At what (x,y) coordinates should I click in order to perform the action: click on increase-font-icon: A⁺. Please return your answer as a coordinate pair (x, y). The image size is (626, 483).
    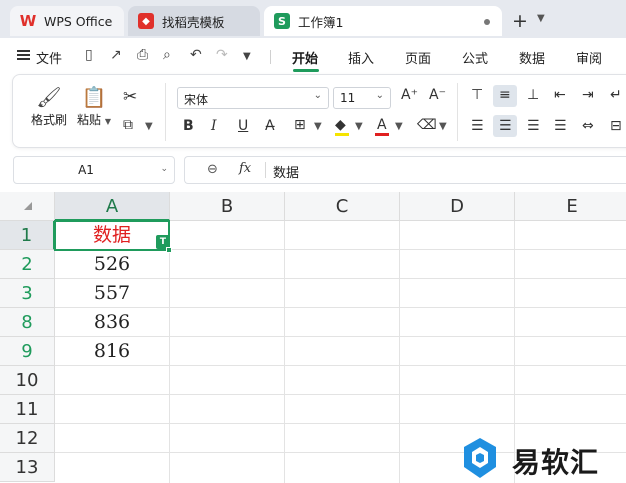
    Looking at the image, I should click on (409, 95).